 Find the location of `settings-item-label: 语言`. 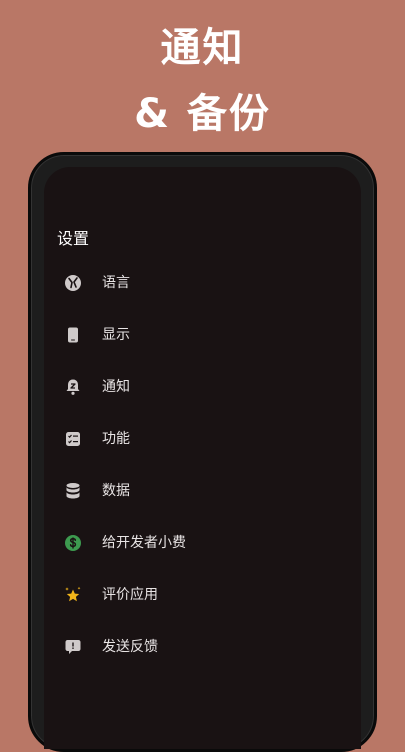

settings-item-label: 语言 is located at coordinates (116, 283).